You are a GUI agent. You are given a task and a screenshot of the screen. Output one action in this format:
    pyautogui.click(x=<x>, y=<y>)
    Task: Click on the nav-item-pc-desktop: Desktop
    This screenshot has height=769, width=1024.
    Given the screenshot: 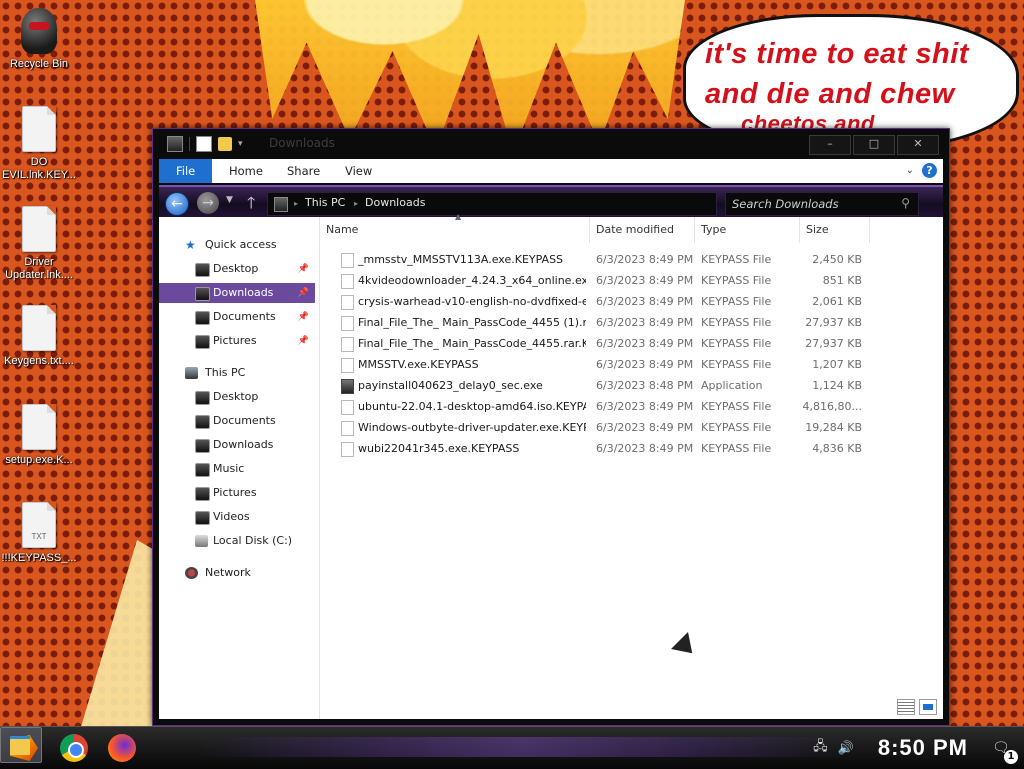 What is the action you would take?
    pyautogui.click(x=237, y=397)
    